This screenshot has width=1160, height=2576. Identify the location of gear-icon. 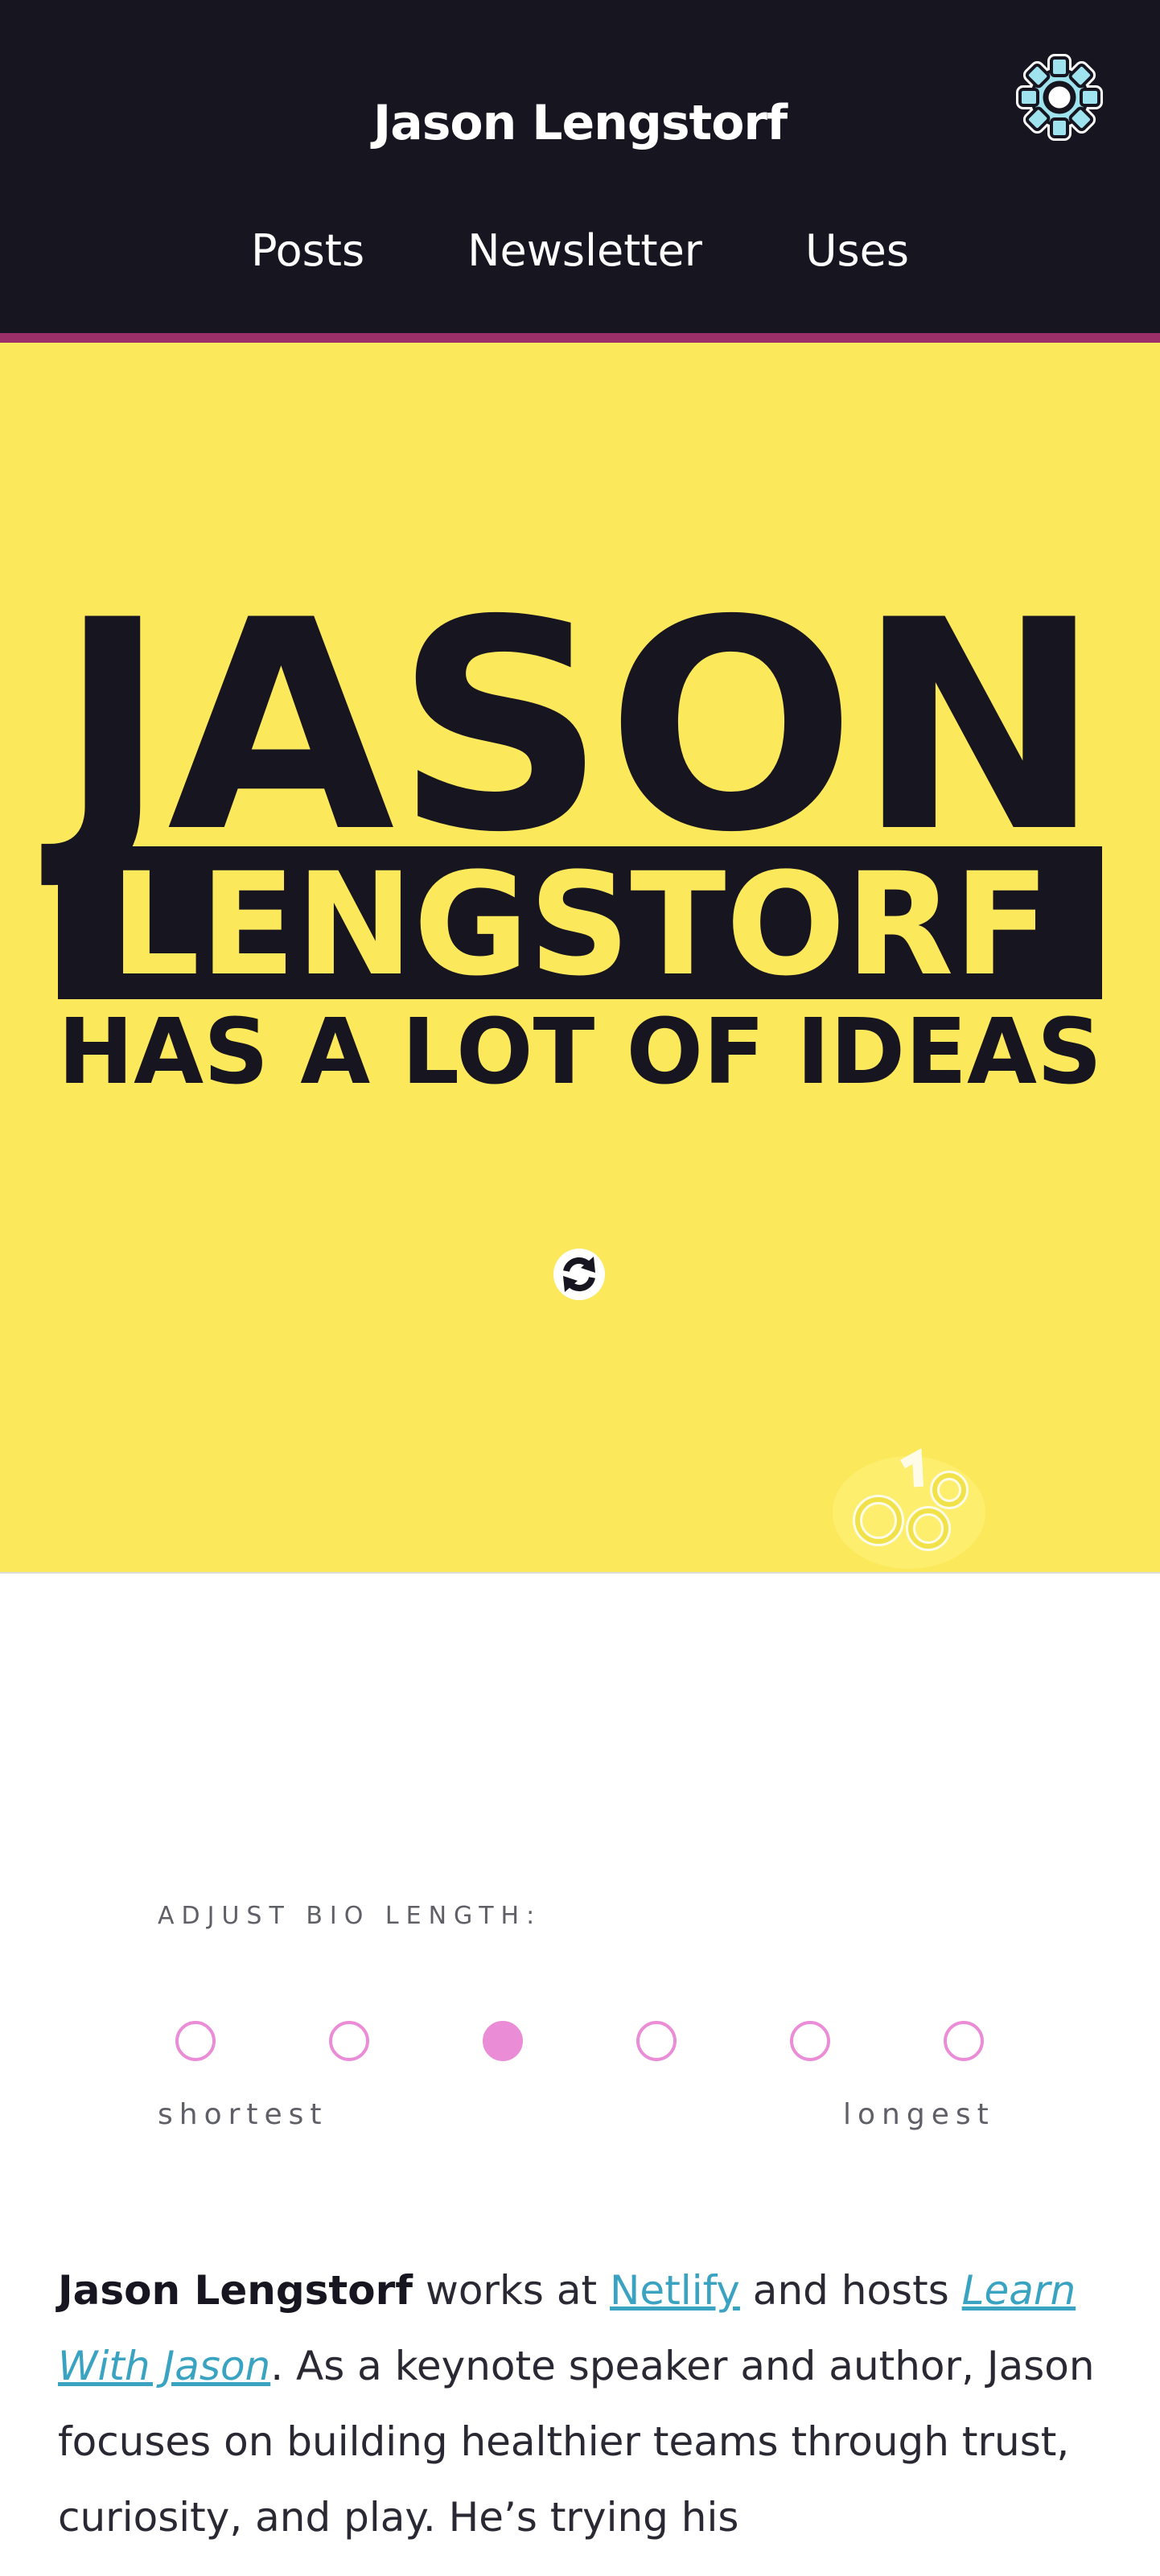
(1059, 97).